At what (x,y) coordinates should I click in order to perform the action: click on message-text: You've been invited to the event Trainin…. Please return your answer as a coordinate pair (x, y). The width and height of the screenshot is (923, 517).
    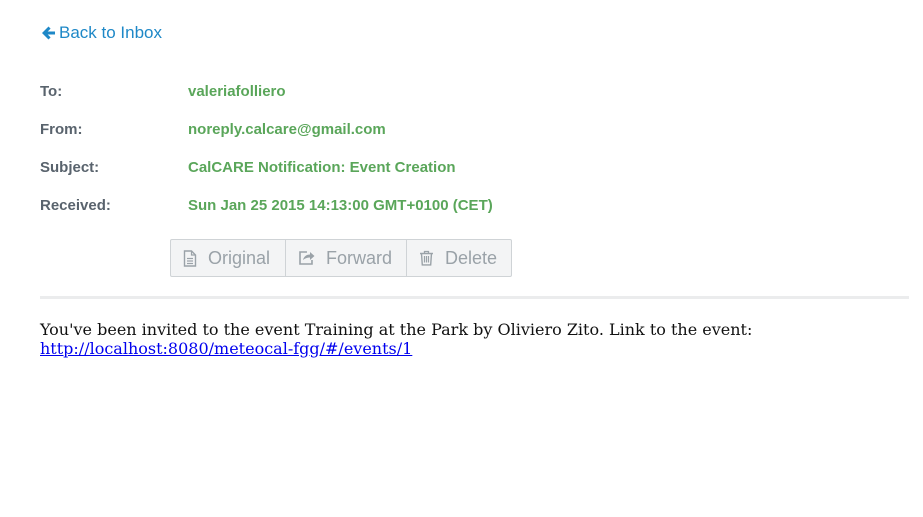
    Looking at the image, I should click on (396, 329).